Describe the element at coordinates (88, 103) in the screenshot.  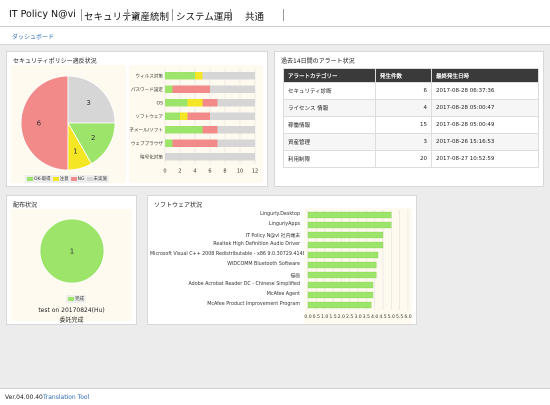
I see `pie-slice-label: 3` at that location.